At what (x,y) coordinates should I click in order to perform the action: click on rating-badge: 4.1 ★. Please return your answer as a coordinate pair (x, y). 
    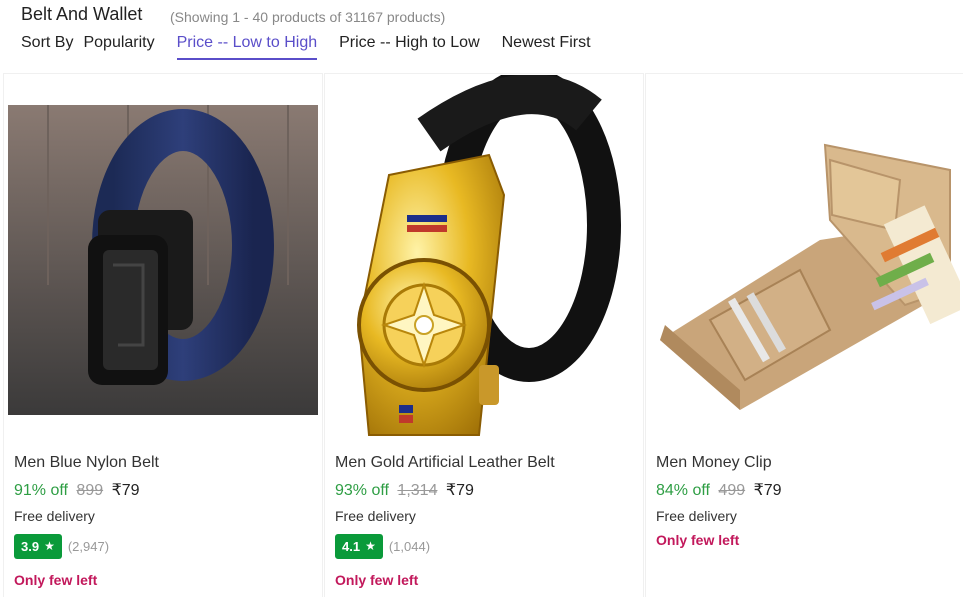
    Looking at the image, I should click on (359, 546).